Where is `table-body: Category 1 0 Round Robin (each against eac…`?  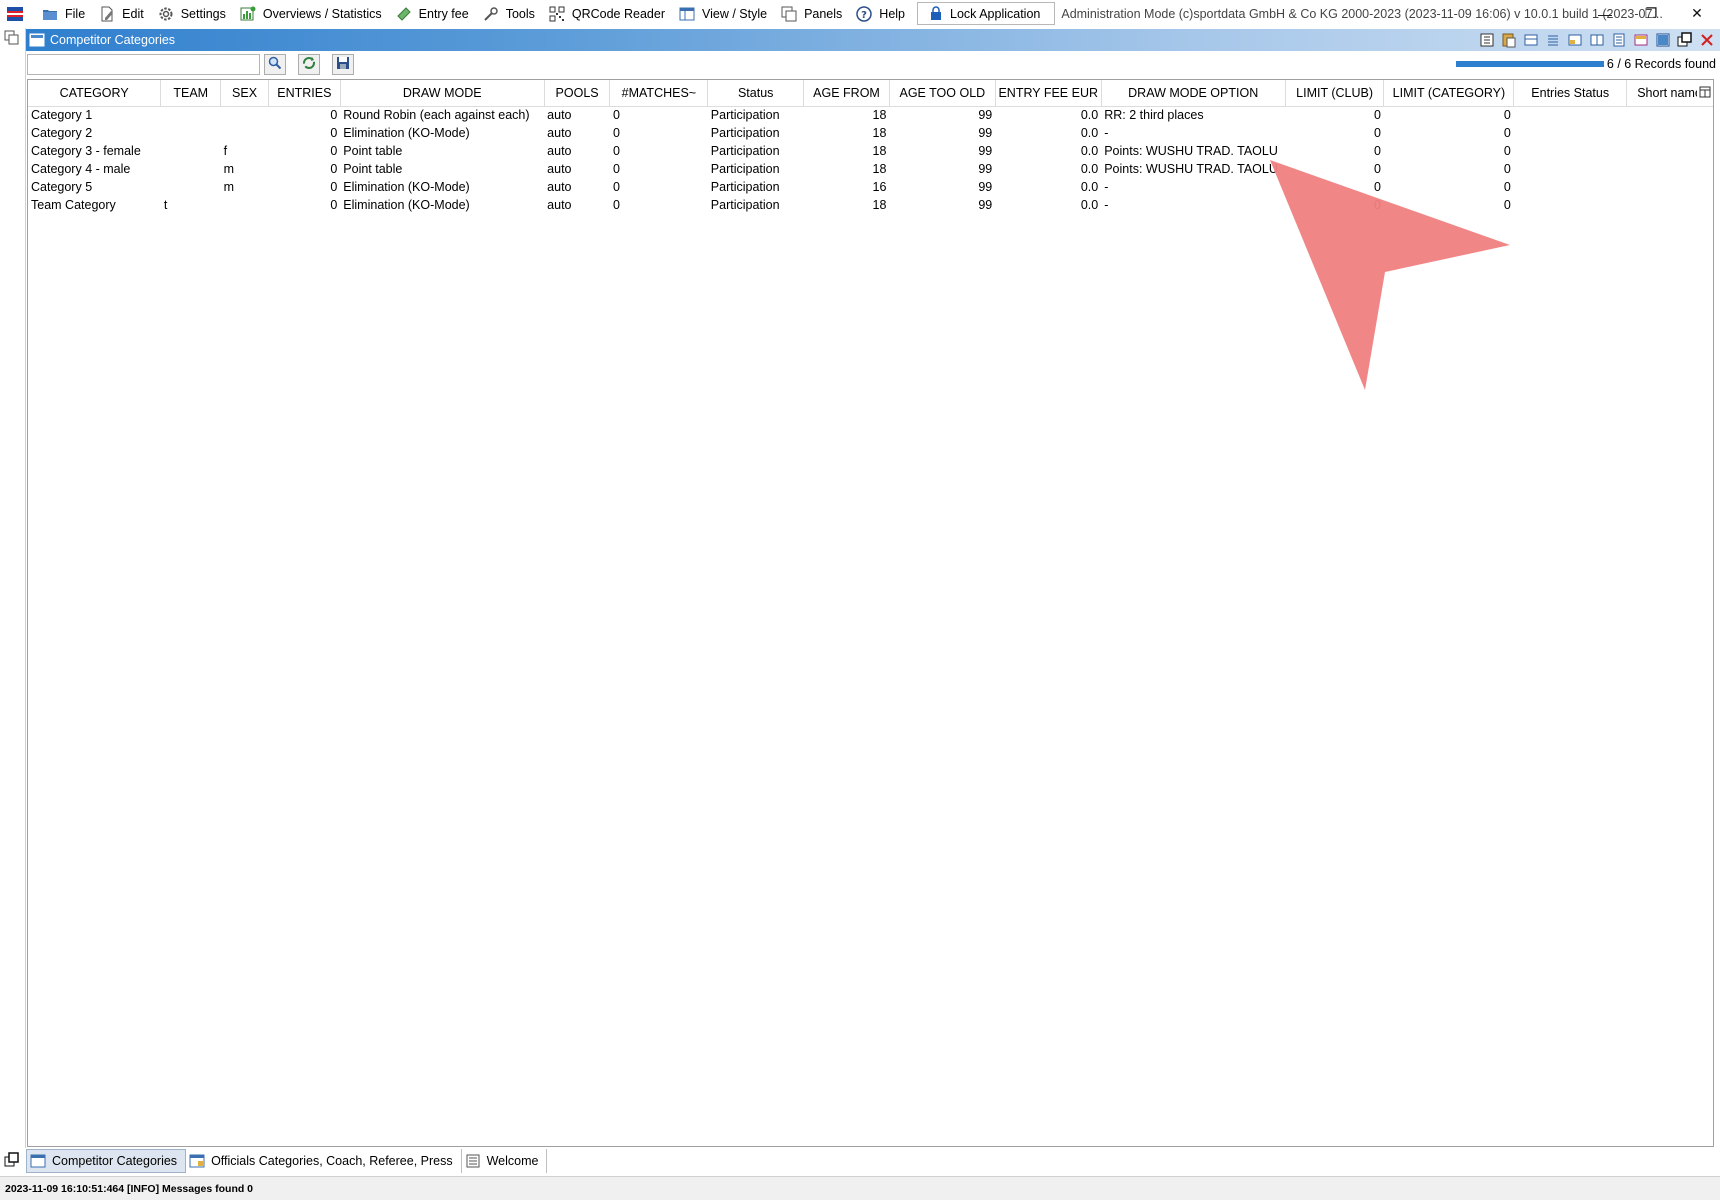
table-body: Category 1 0 Round Robin (each against eac… is located at coordinates (870, 160).